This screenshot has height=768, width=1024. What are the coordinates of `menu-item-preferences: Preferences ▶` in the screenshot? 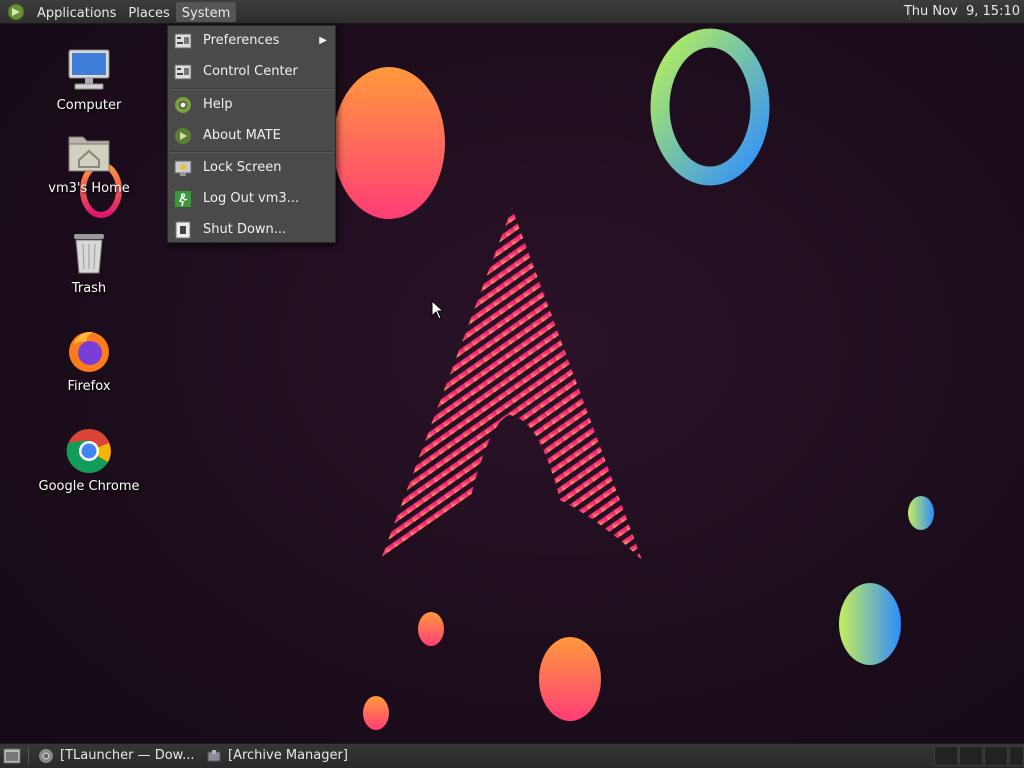 It's located at (251, 41).